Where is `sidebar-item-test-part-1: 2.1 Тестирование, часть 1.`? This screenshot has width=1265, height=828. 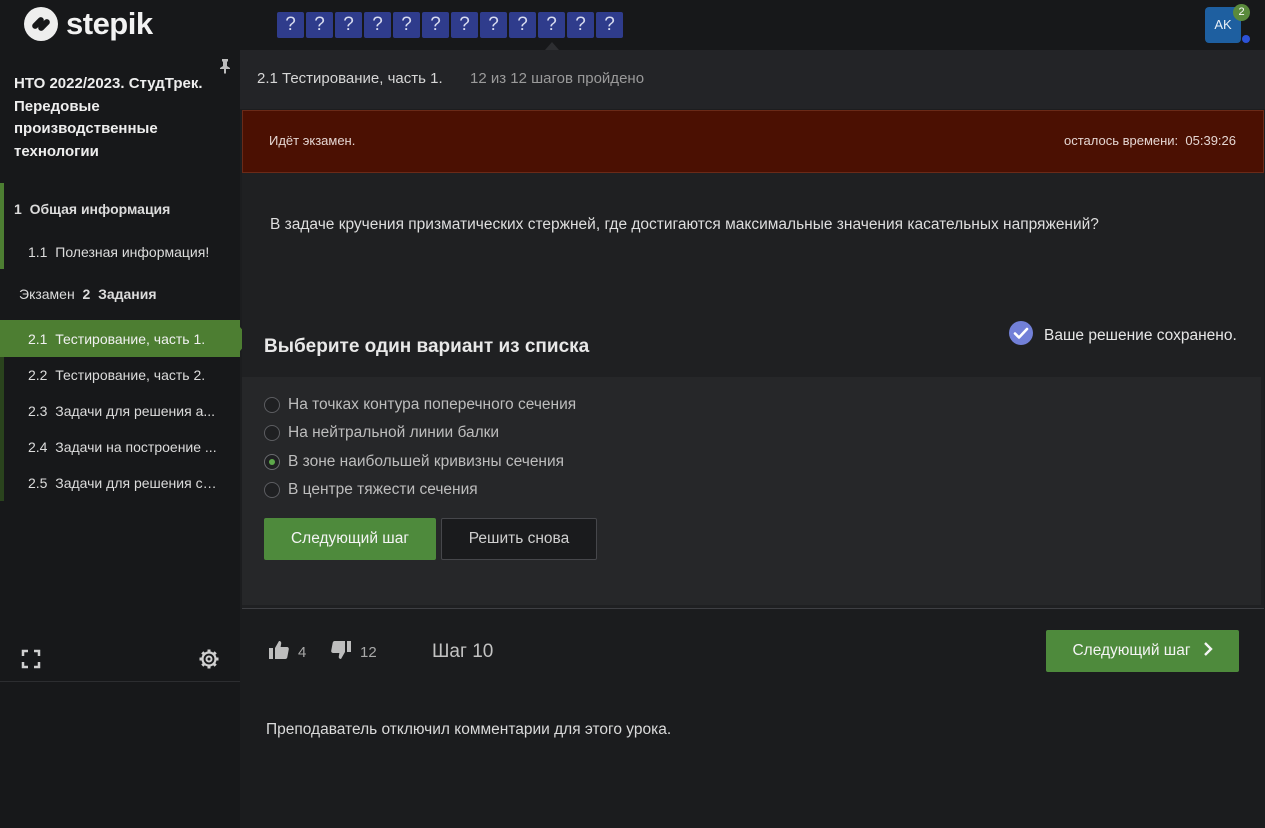 sidebar-item-test-part-1: 2.1 Тестирование, часть 1. is located at coordinates (125, 338).